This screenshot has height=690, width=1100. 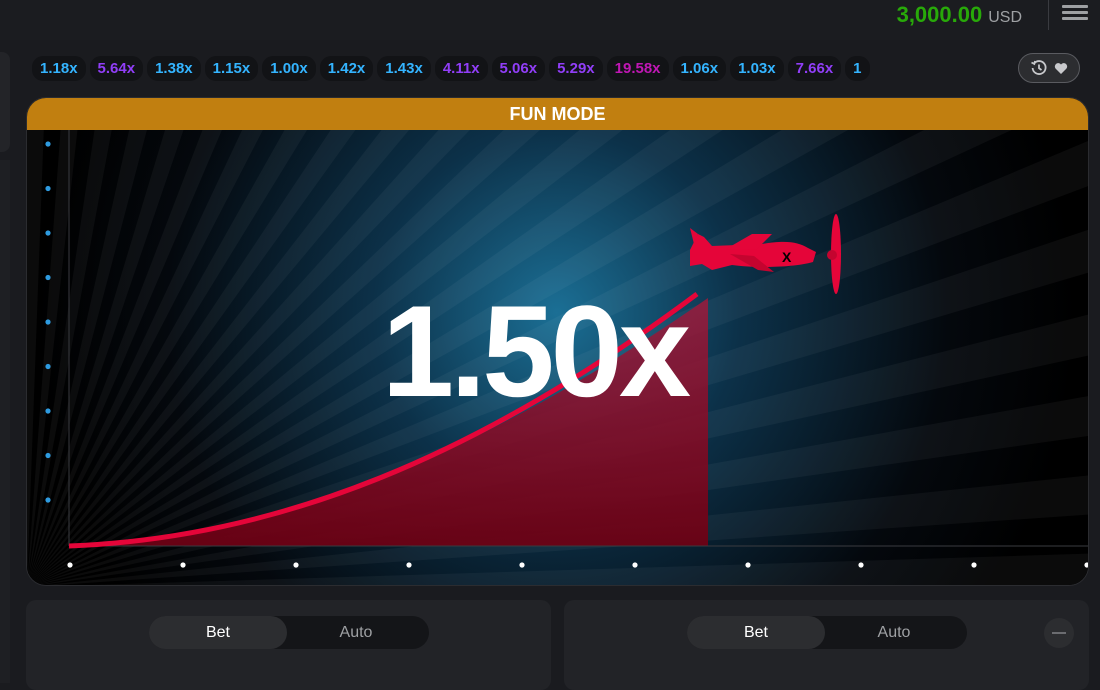 What do you see at coordinates (637, 68) in the screenshot?
I see `history-item: 19.58x` at bounding box center [637, 68].